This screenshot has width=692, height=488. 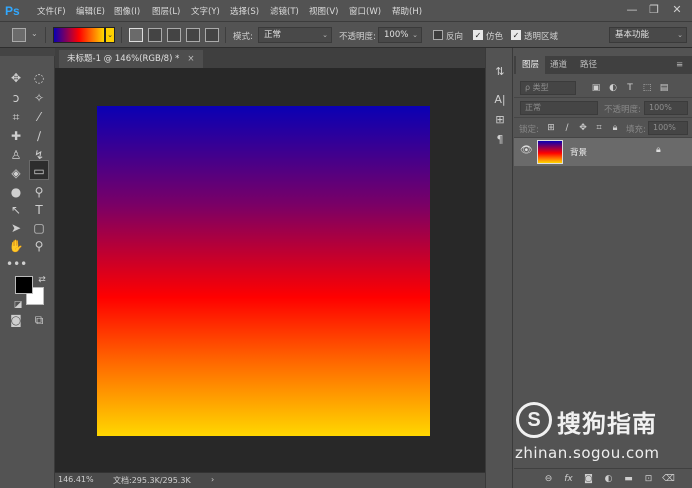 I want to click on filter-smart-icon: ▤, so click(x=664, y=88).